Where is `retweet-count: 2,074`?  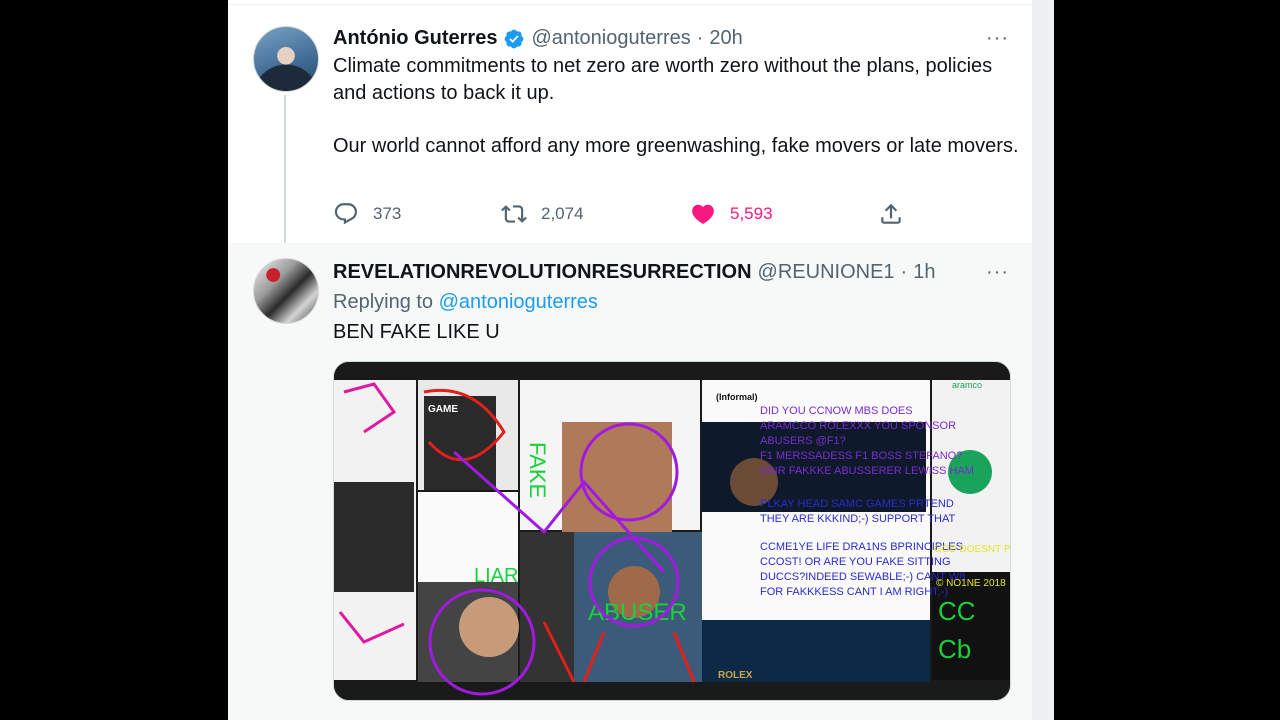
retweet-count: 2,074 is located at coordinates (562, 213).